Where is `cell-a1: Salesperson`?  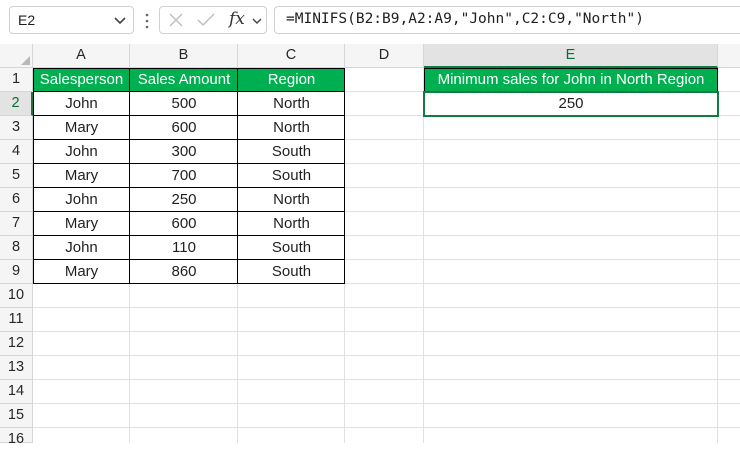
cell-a1: Salesperson is located at coordinates (81, 80).